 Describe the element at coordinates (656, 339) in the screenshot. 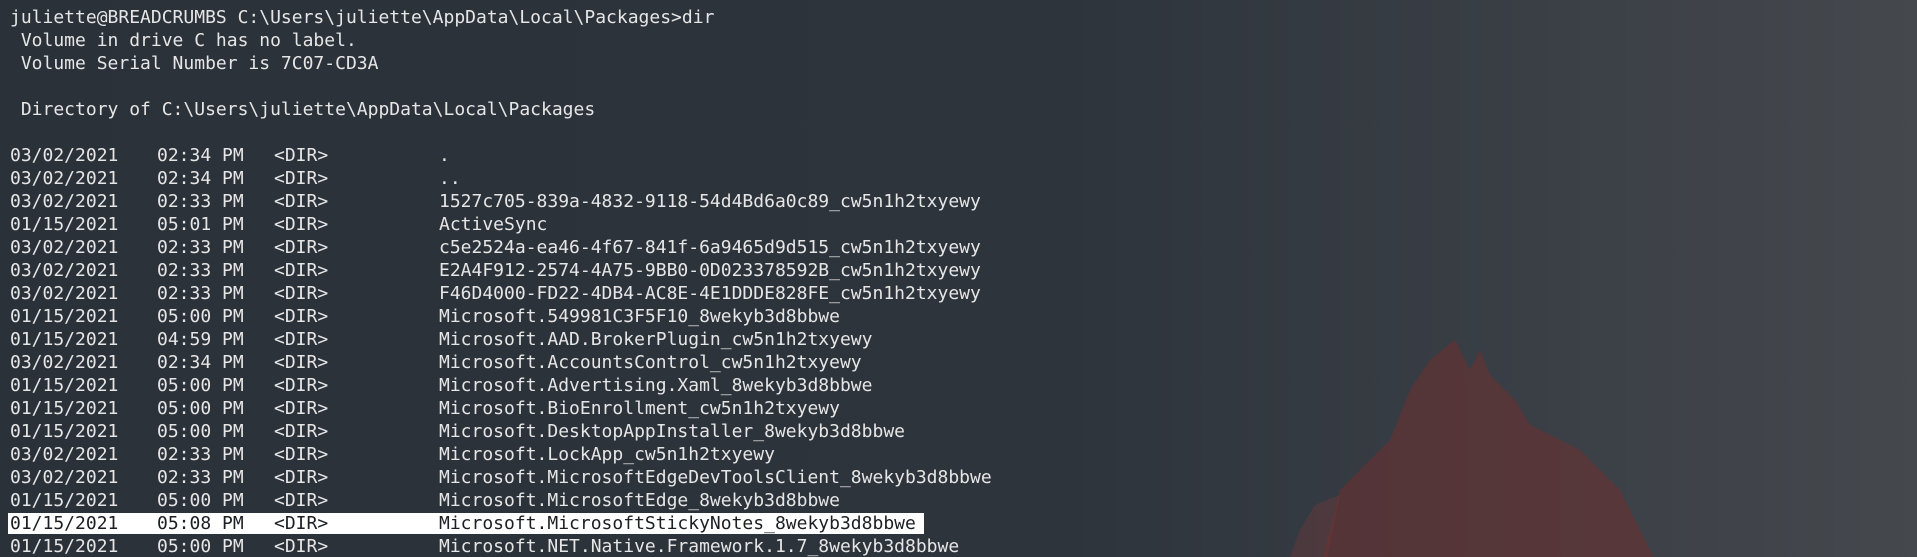

I see `entry-name: Microsoft.AAD.BrokerPlugin_cw5n1h2txyewy` at that location.